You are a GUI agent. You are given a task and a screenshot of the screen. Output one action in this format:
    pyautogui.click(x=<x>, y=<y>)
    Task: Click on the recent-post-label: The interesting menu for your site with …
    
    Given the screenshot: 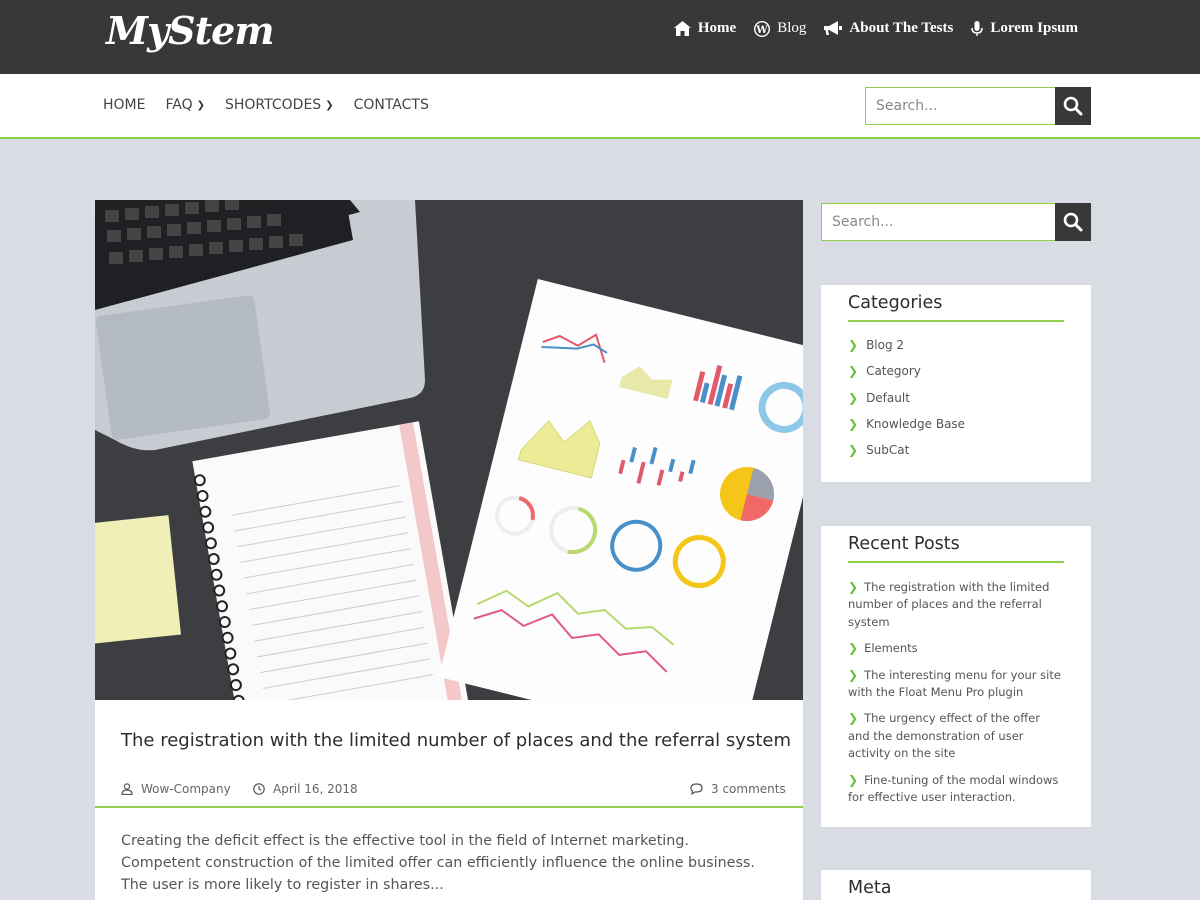 What is the action you would take?
    pyautogui.click(x=954, y=683)
    